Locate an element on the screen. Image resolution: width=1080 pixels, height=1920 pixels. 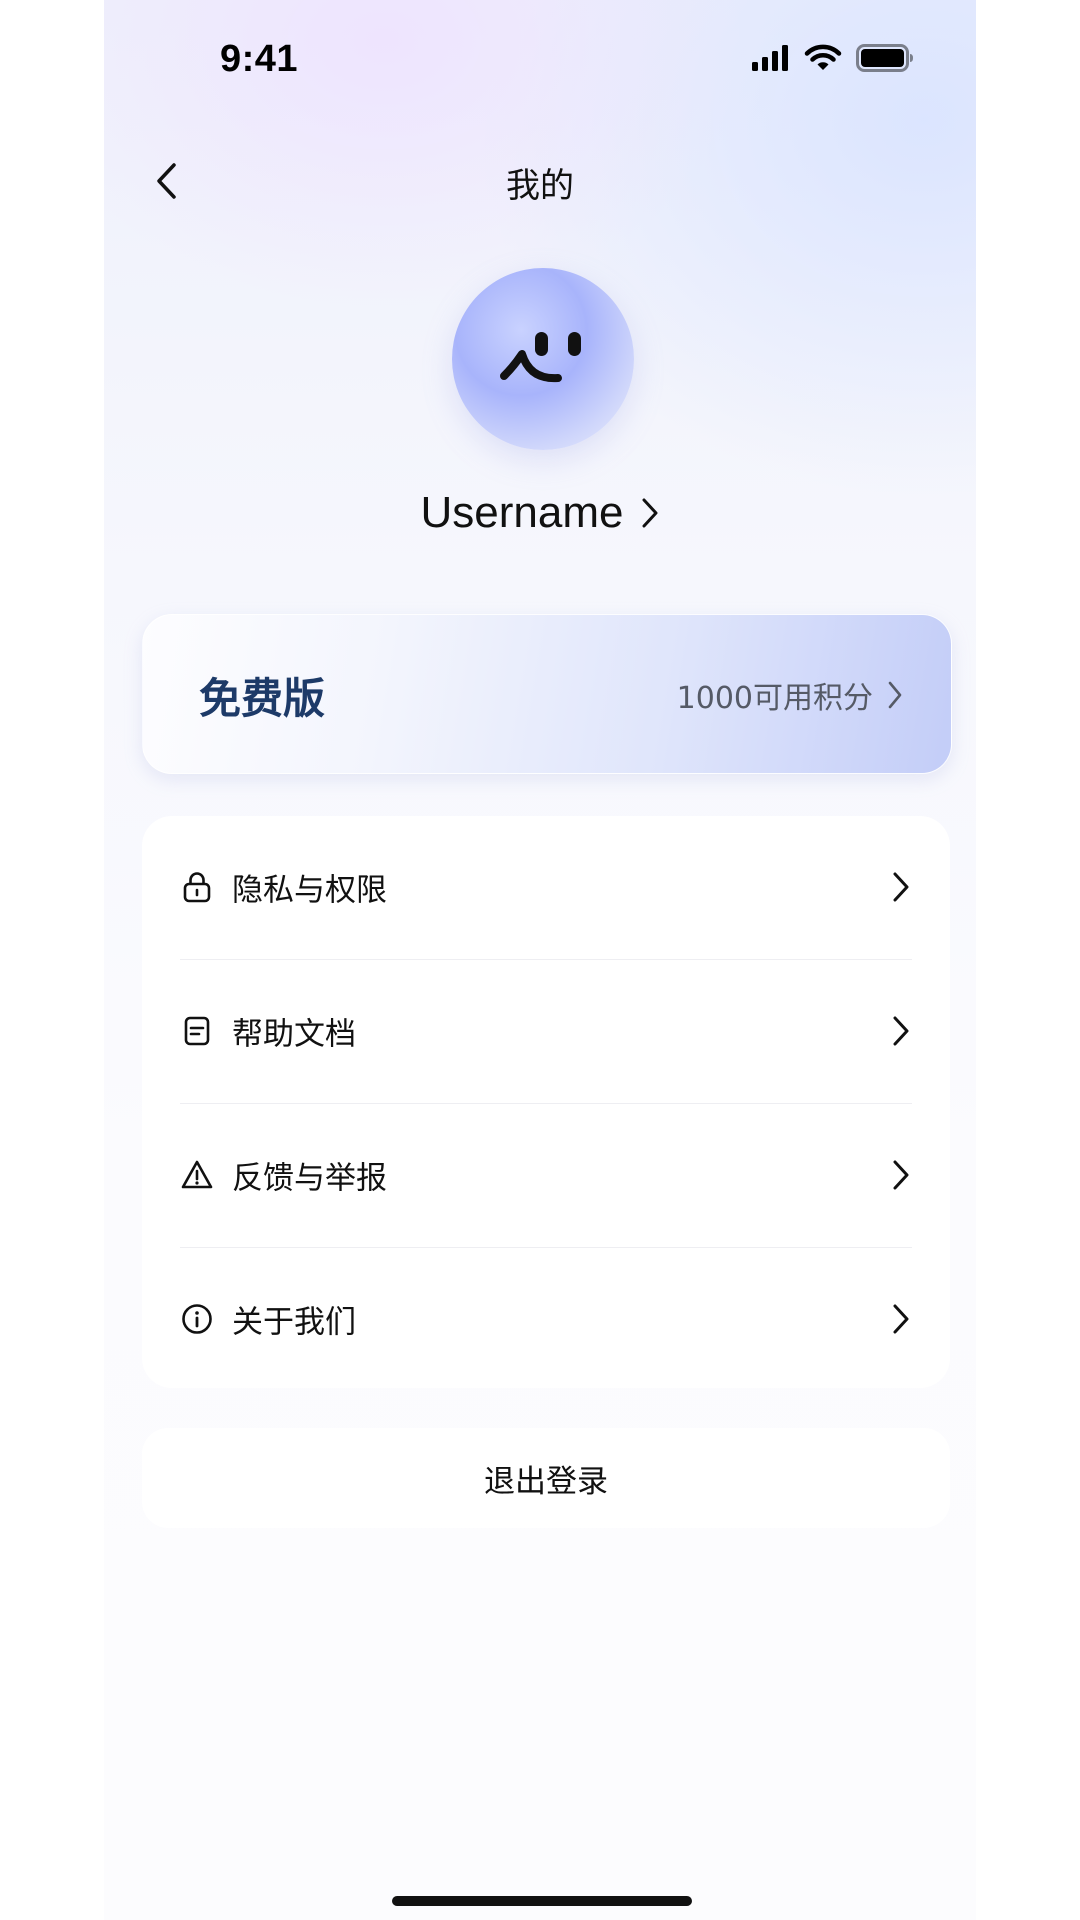
menu-item-label: 反馈与举报 is located at coordinates (309, 1178).